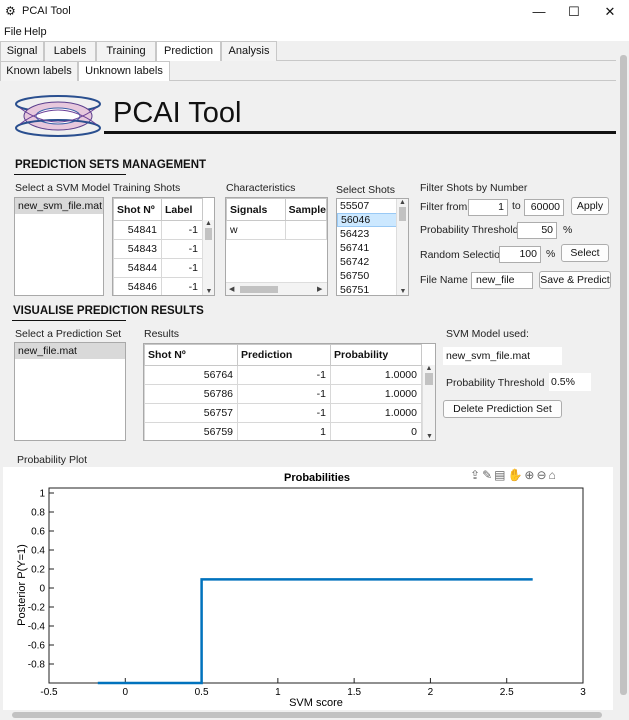  What do you see at coordinates (495, 383) in the screenshot?
I see `results-threshold-label: Probability Threshold` at bounding box center [495, 383].